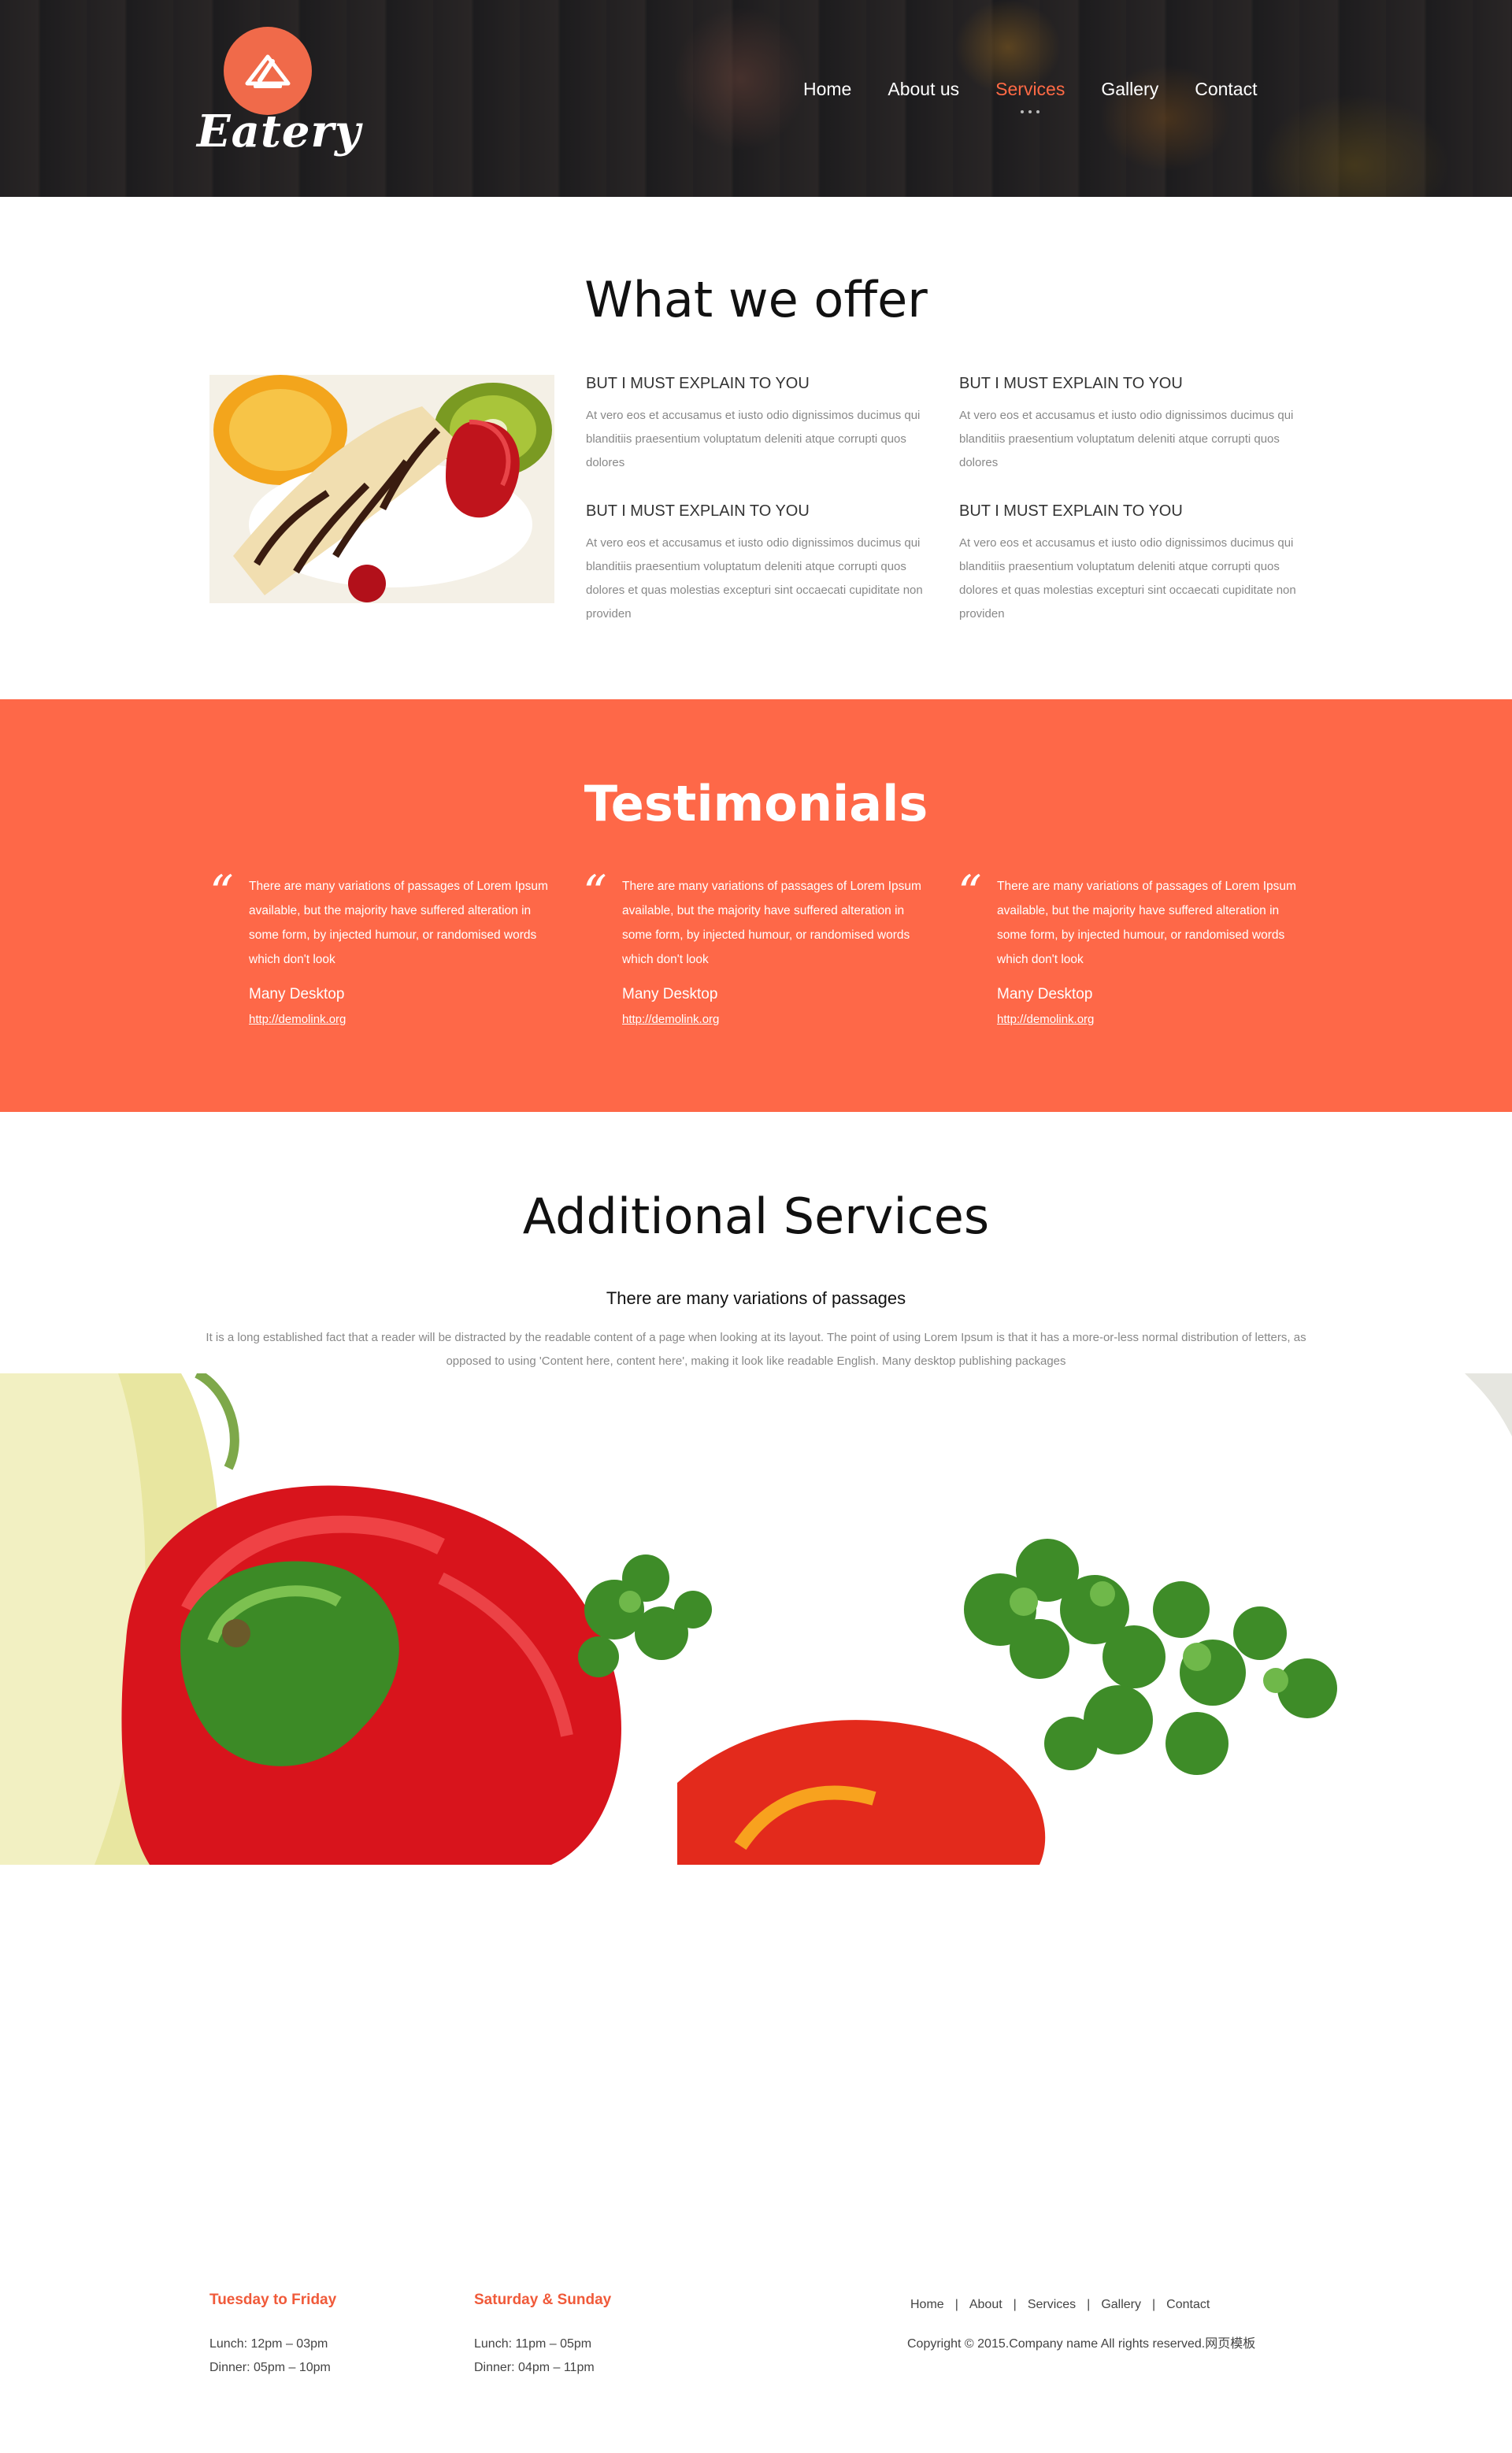 The image size is (1512, 2453). I want to click on nav-services: Services, so click(1030, 96).